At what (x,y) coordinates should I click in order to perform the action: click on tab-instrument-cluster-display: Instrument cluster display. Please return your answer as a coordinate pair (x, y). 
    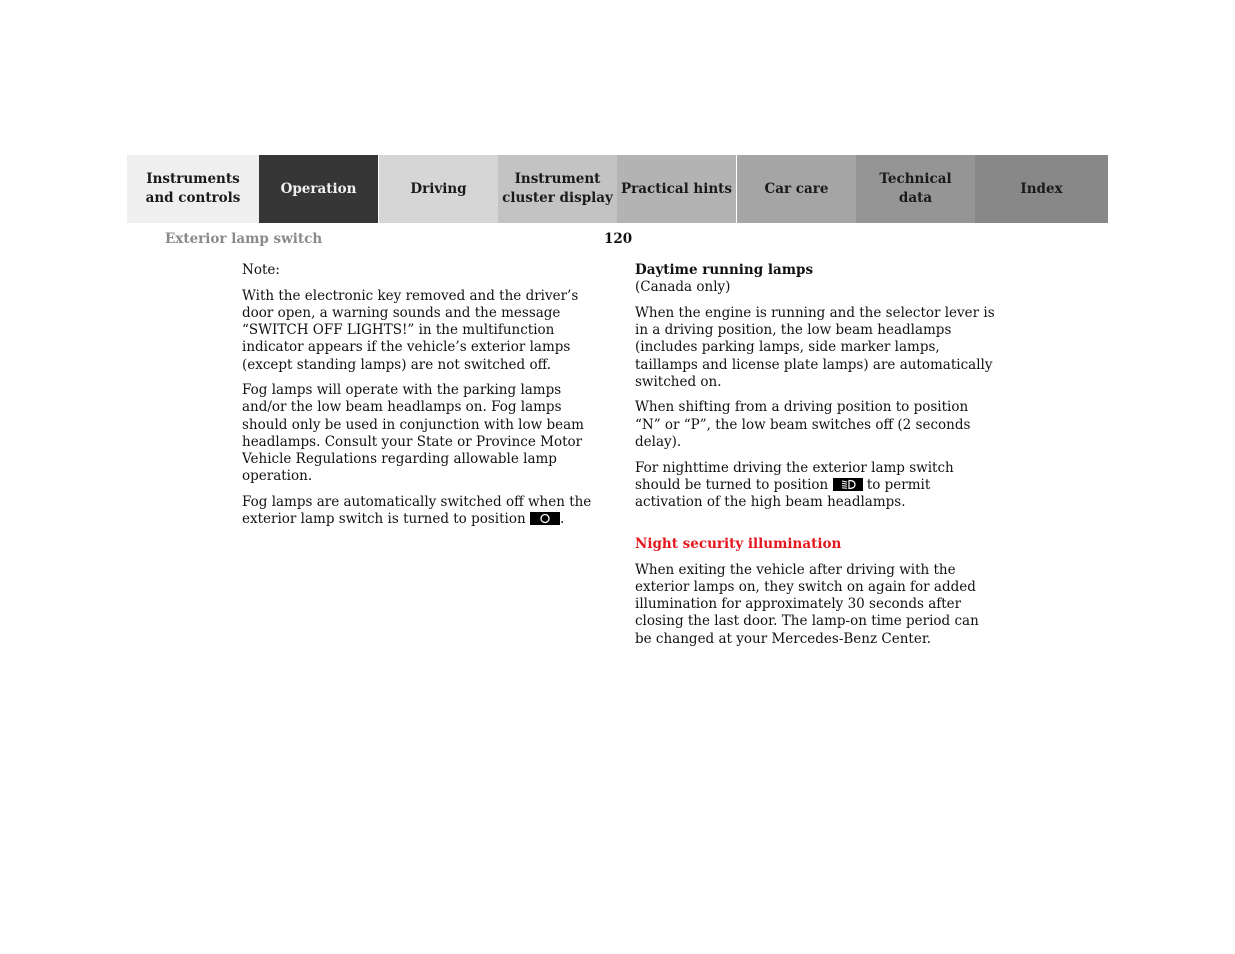
    Looking at the image, I should click on (557, 189).